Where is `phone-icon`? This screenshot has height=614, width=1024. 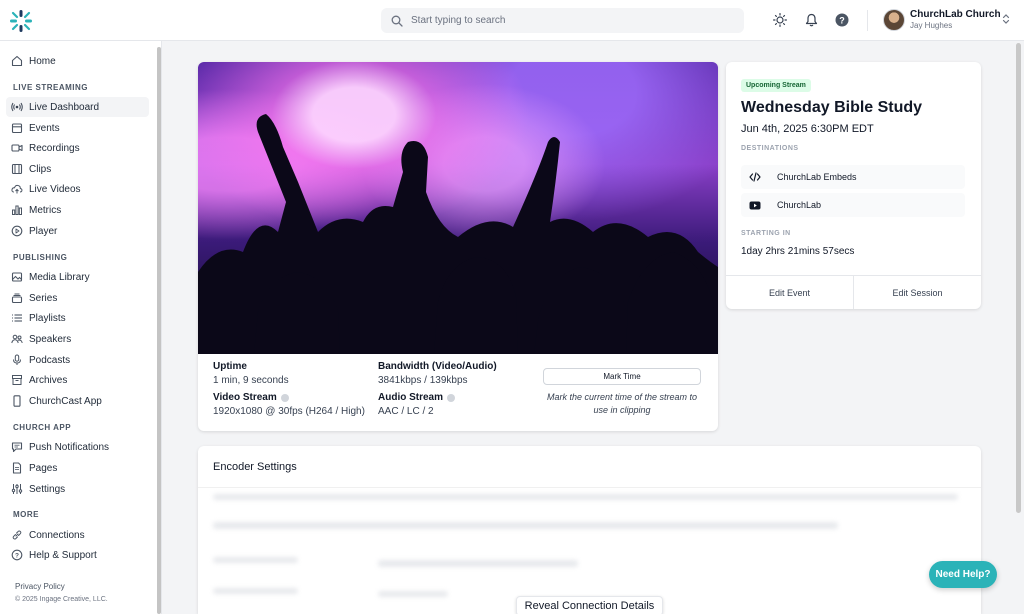
phone-icon is located at coordinates (17, 401).